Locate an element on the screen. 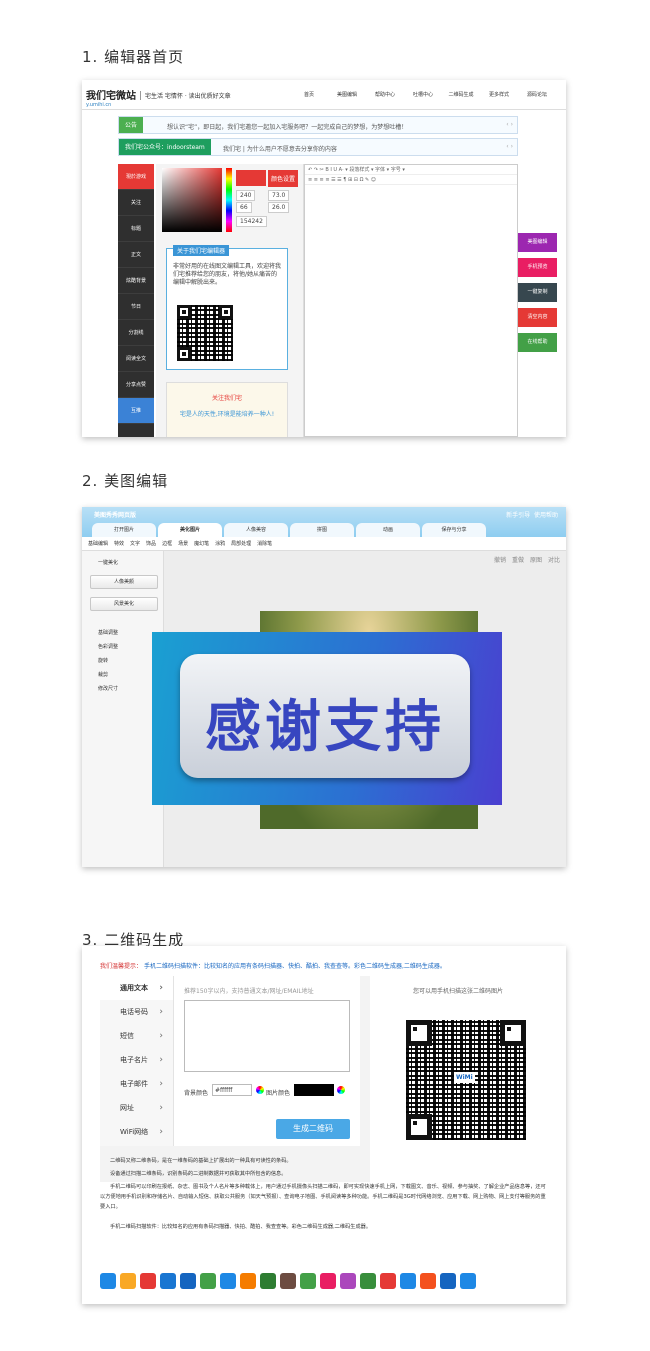 The image size is (650, 1351). tab: 拼图 is located at coordinates (322, 530).